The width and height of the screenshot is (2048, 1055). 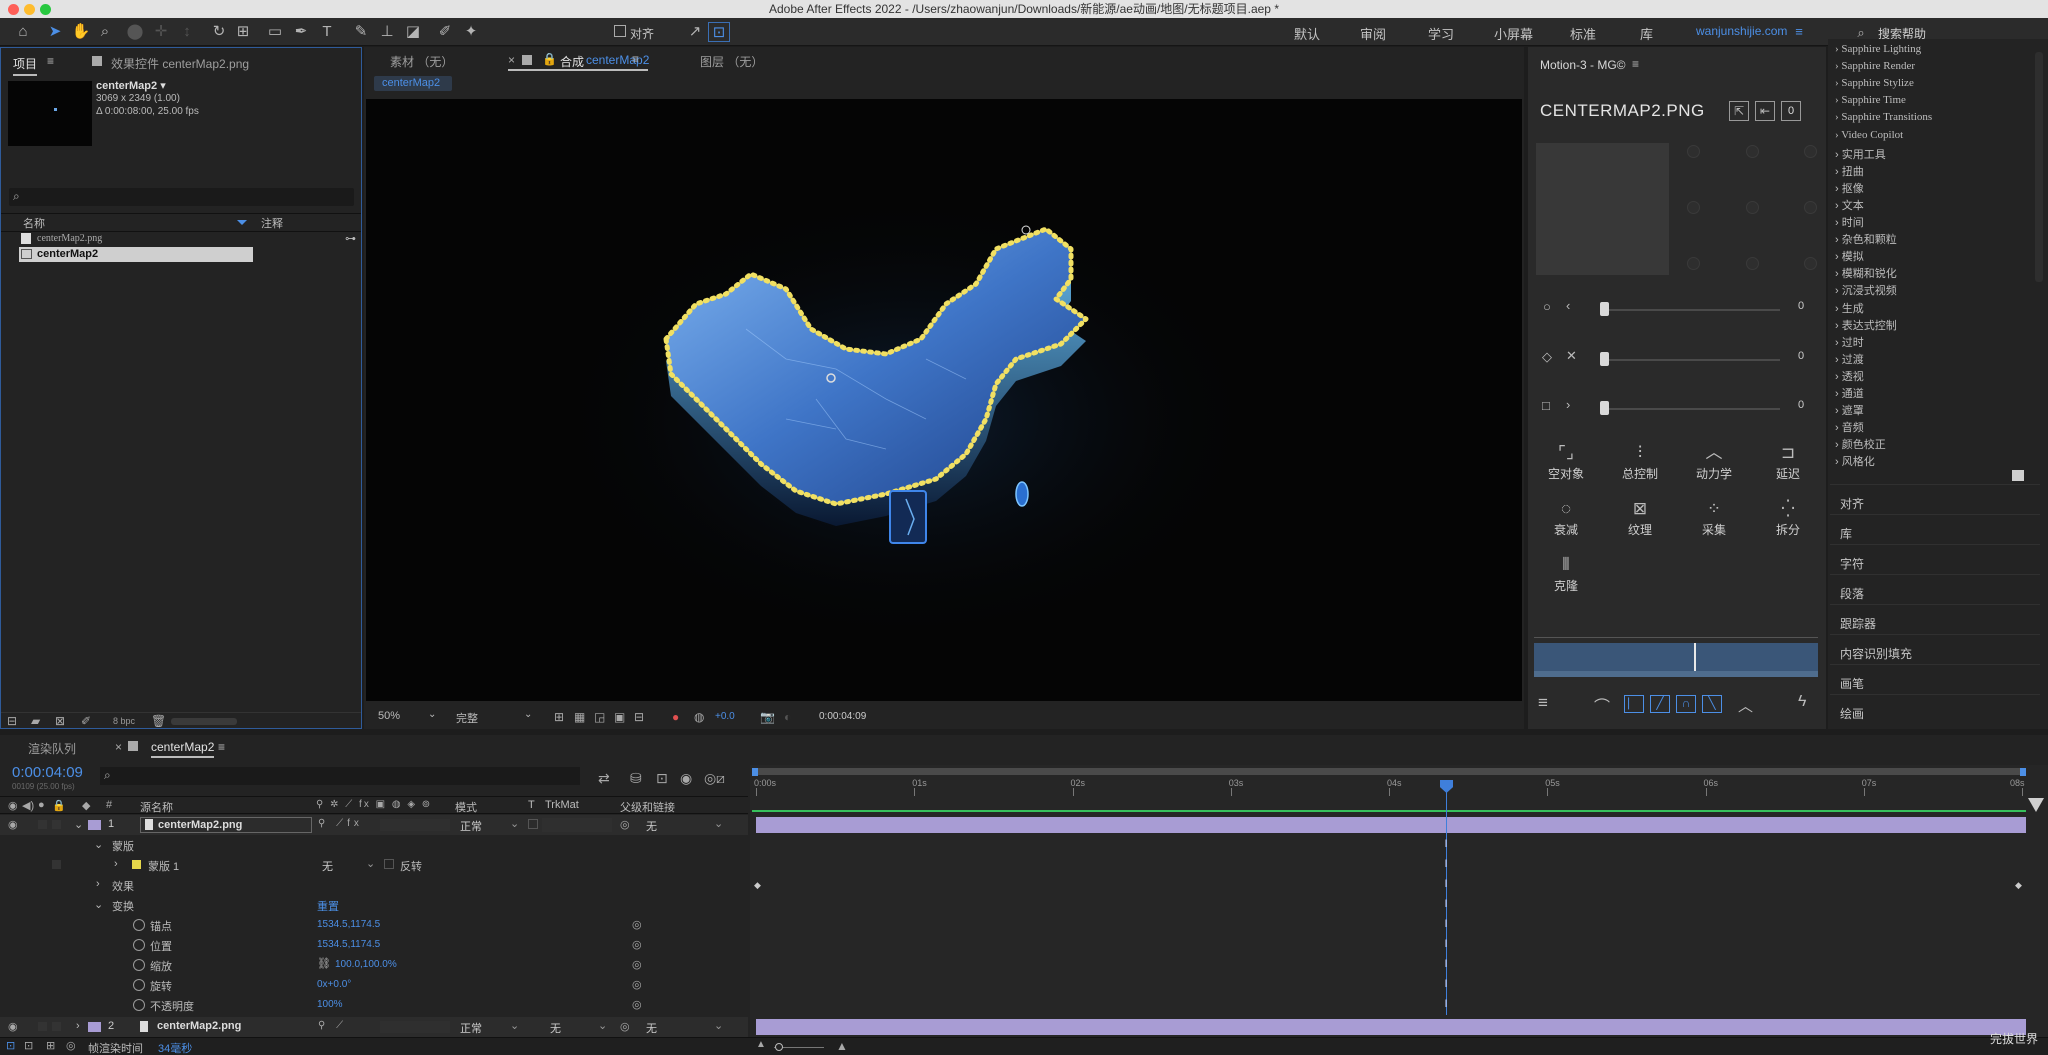 What do you see at coordinates (1788, 517) in the screenshot?
I see `split-button: ⁛ 拆分` at bounding box center [1788, 517].